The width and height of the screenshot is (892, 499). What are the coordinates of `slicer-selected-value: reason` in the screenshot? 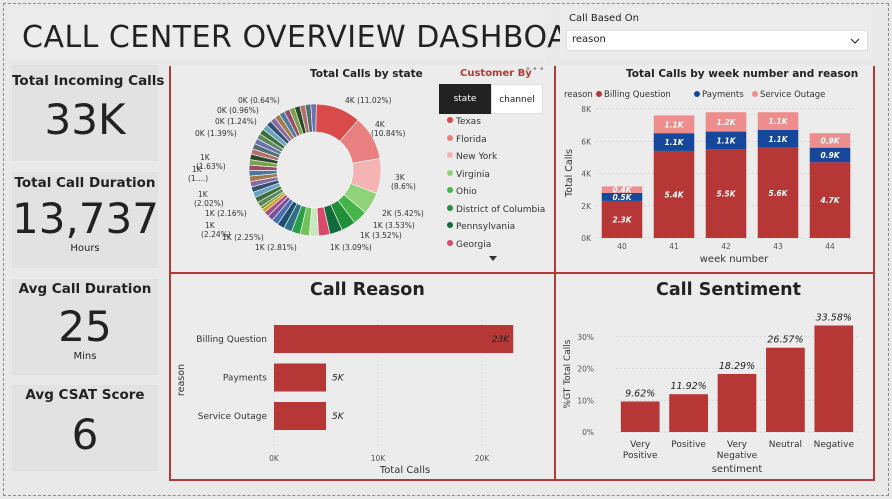 It's located at (589, 39).